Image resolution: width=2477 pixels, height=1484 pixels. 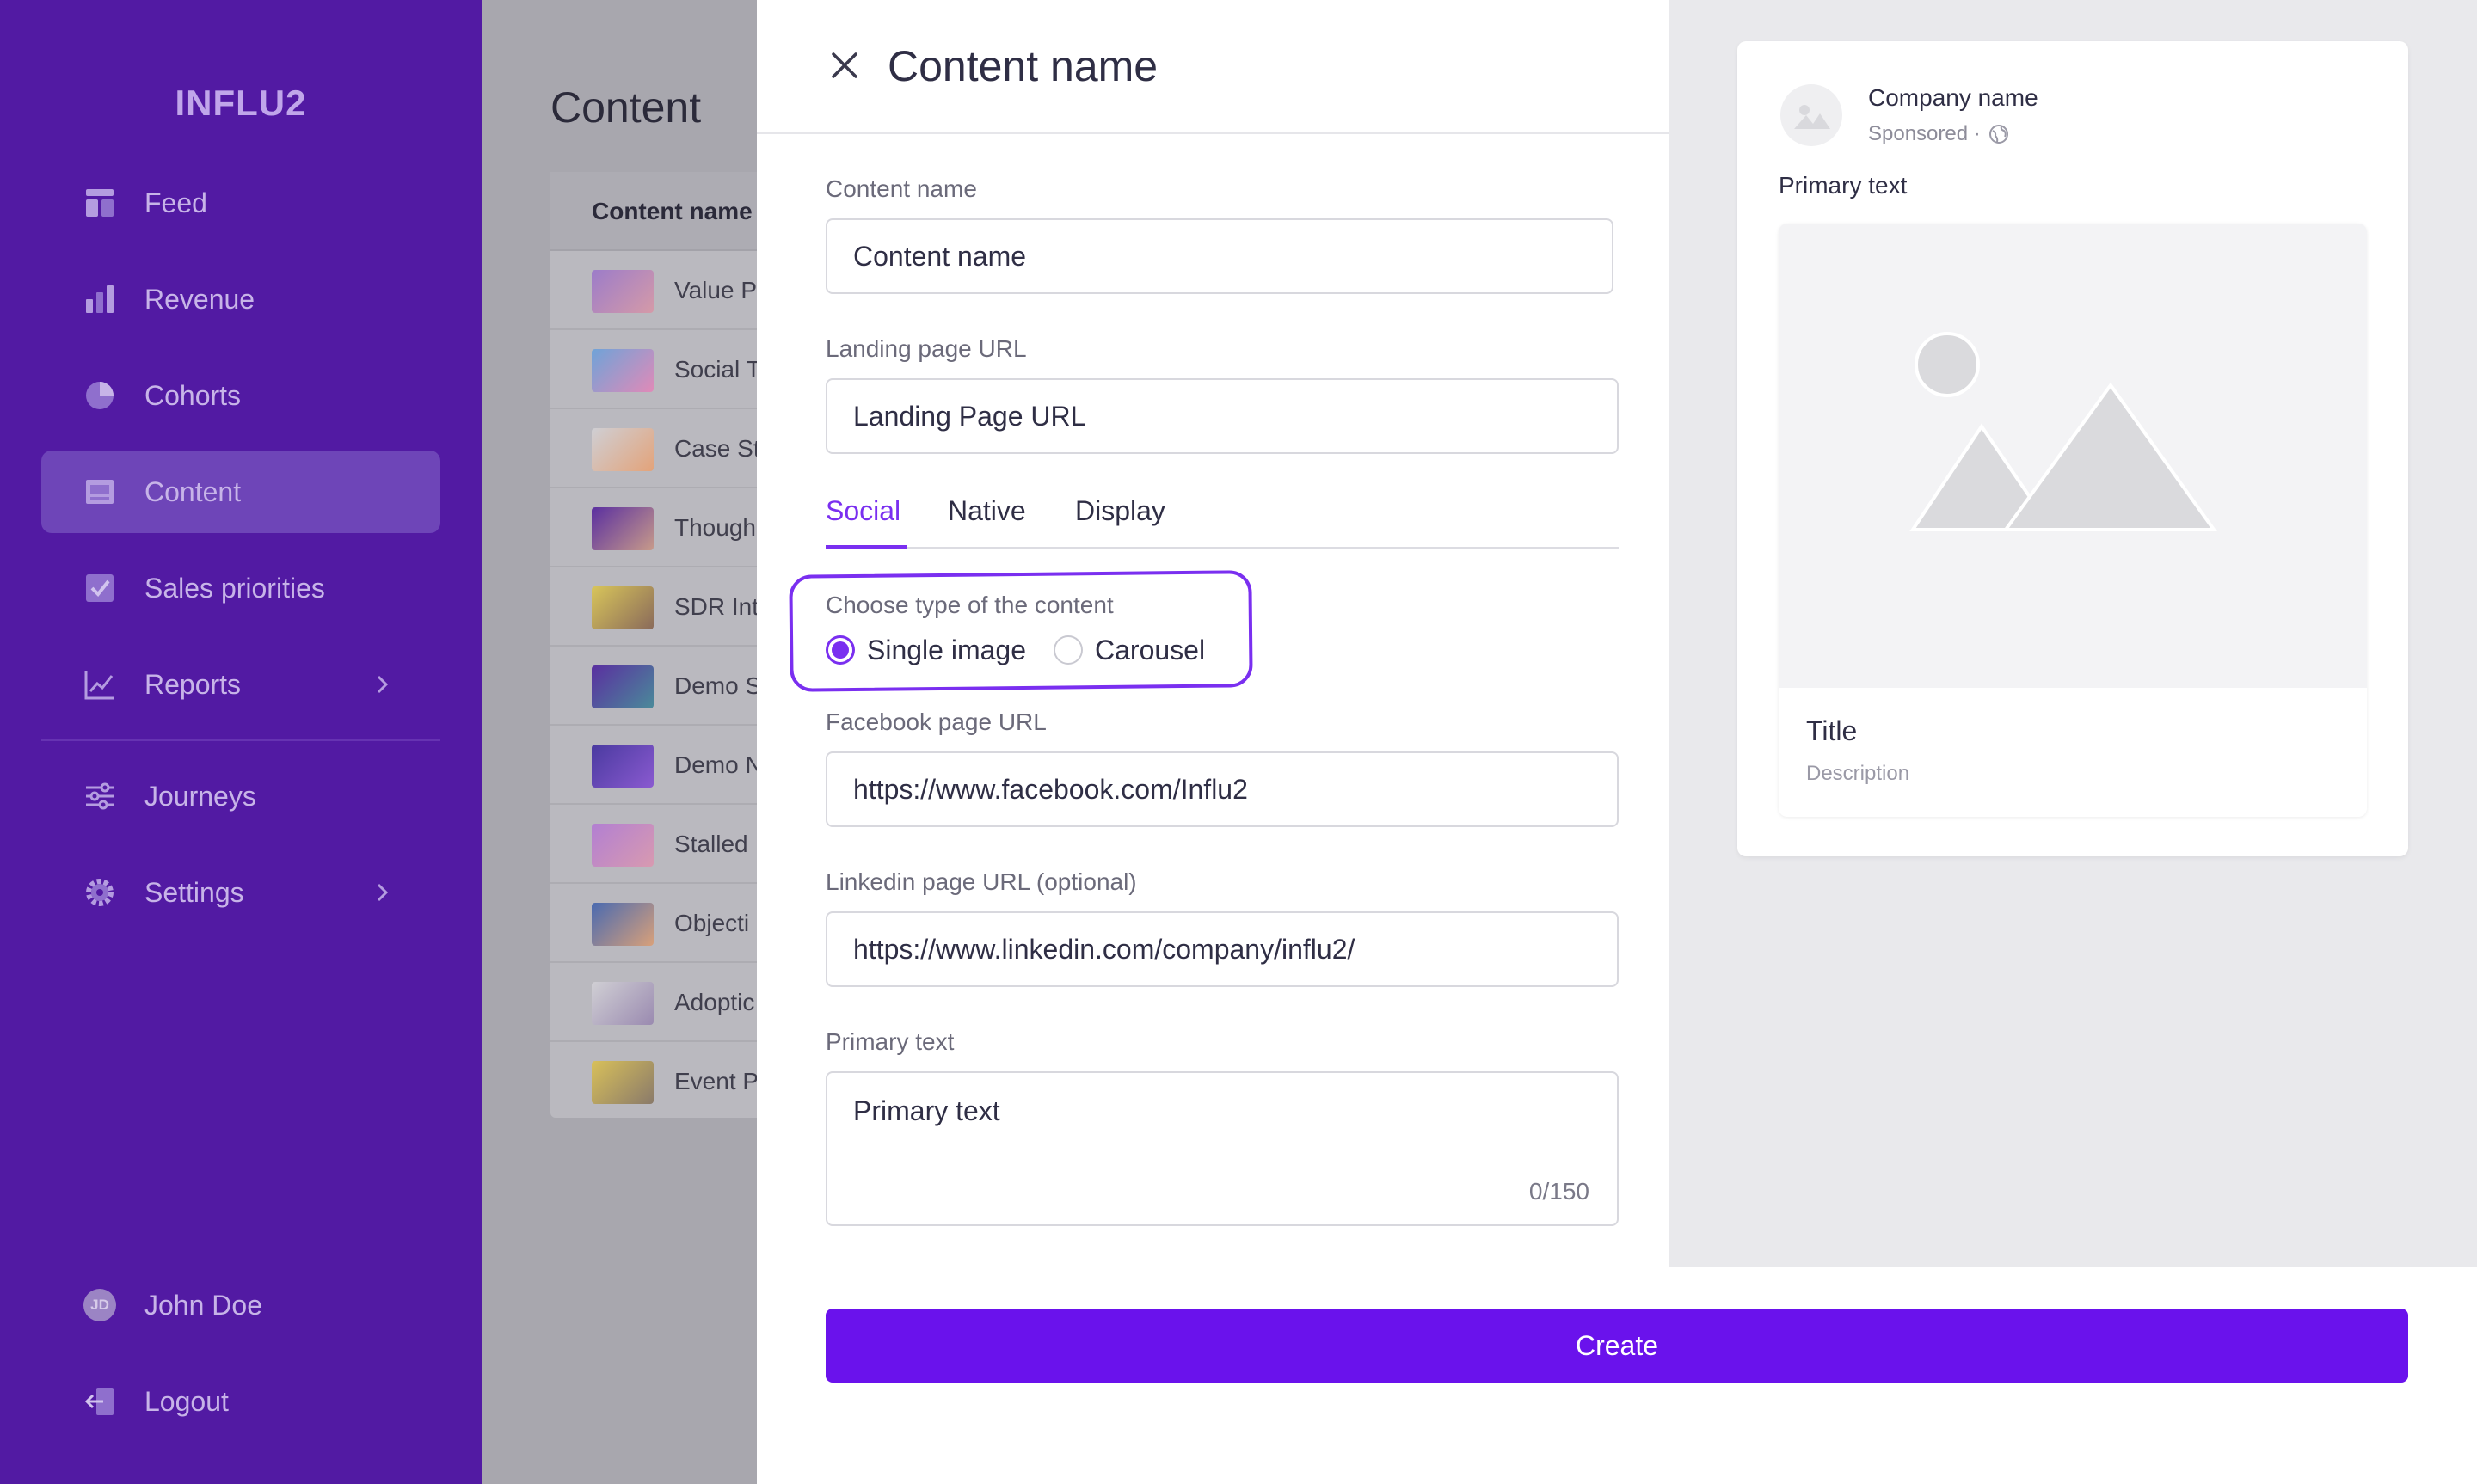 What do you see at coordinates (672, 211) in the screenshot?
I see `column-header-content-name: Content name` at bounding box center [672, 211].